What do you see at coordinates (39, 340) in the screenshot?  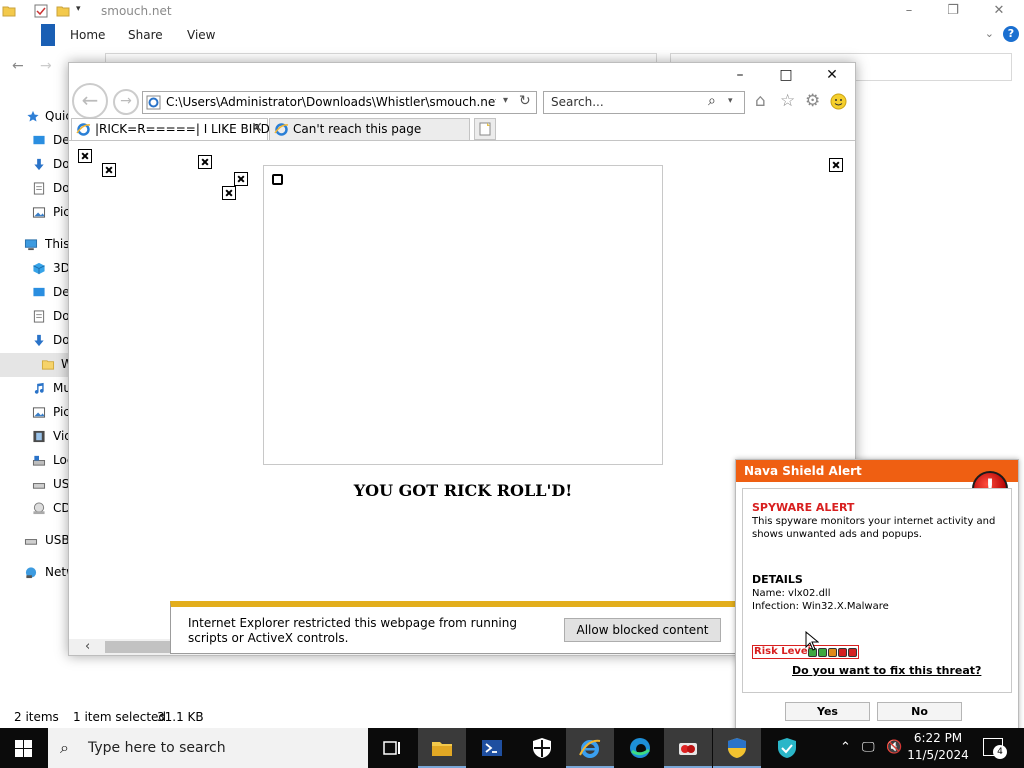 I see `download-icon` at bounding box center [39, 340].